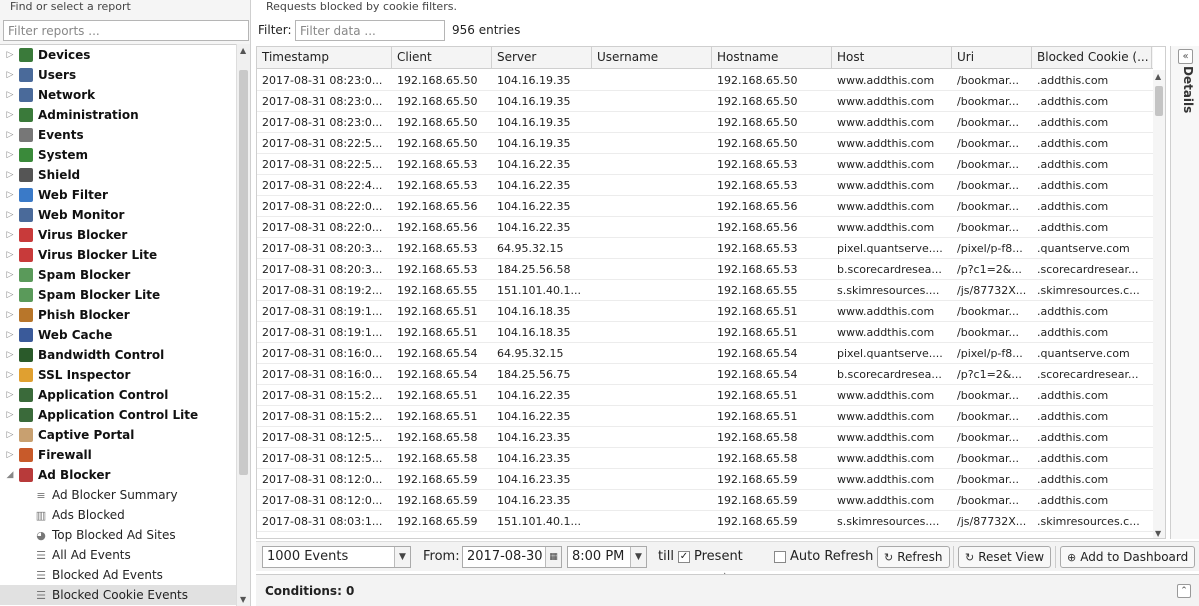 The width and height of the screenshot is (1199, 606). What do you see at coordinates (118, 335) in the screenshot?
I see `tree-item-web-cache: ▷ Web Cache` at bounding box center [118, 335].